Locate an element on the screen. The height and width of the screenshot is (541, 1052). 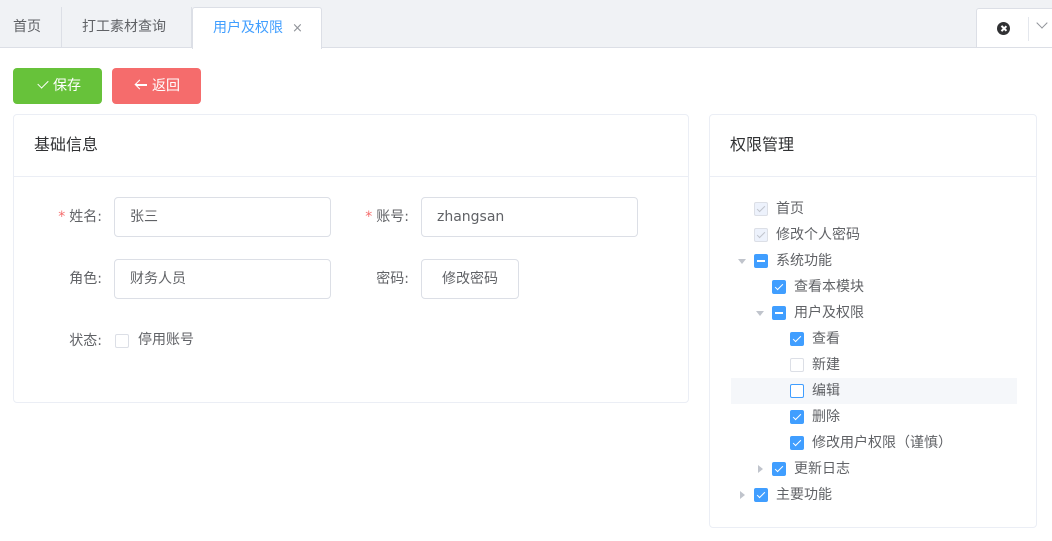
tree-node-label: 修改个人密码 is located at coordinates (818, 235).